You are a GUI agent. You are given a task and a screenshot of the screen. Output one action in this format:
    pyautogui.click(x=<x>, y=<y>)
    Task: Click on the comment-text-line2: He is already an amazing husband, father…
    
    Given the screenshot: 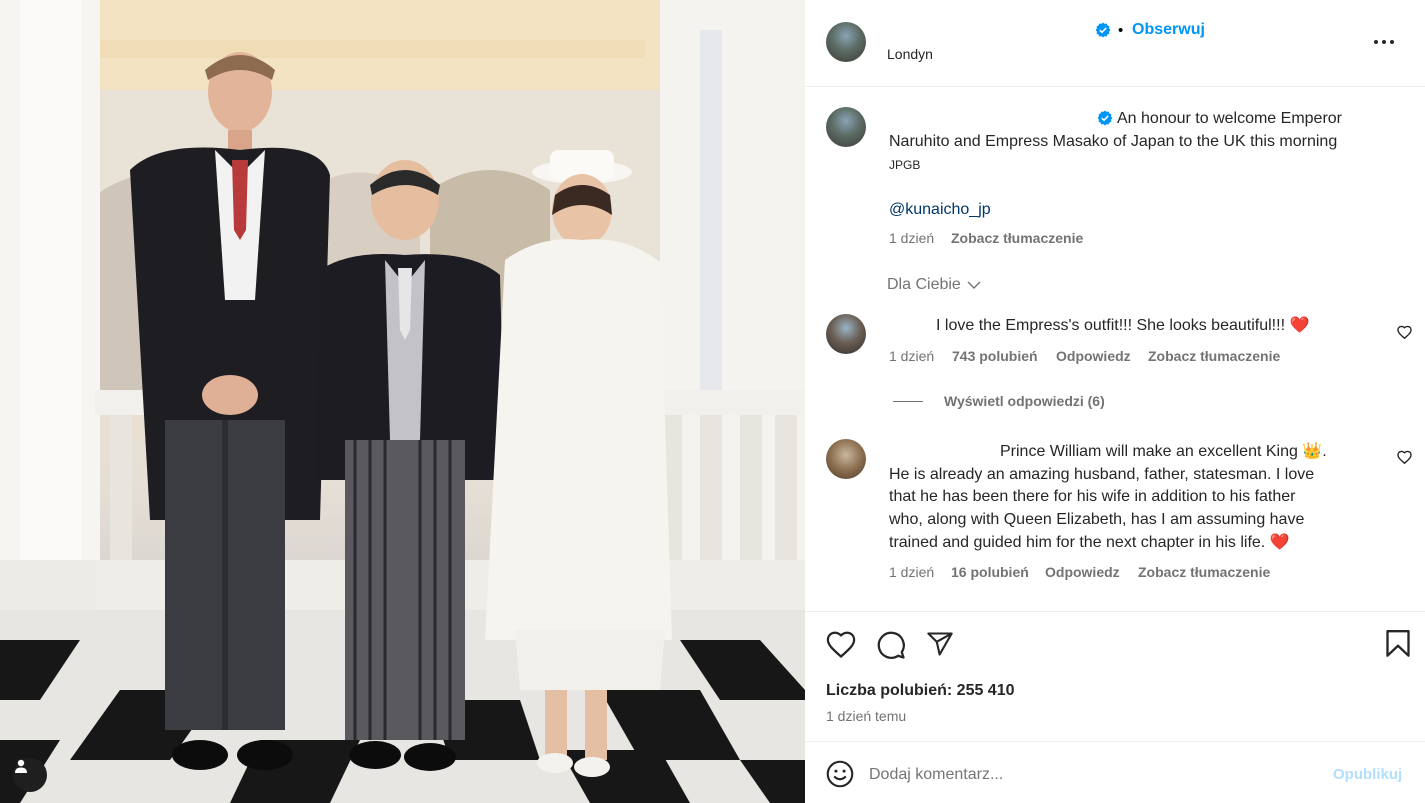 What is the action you would take?
    pyautogui.click(x=1102, y=474)
    